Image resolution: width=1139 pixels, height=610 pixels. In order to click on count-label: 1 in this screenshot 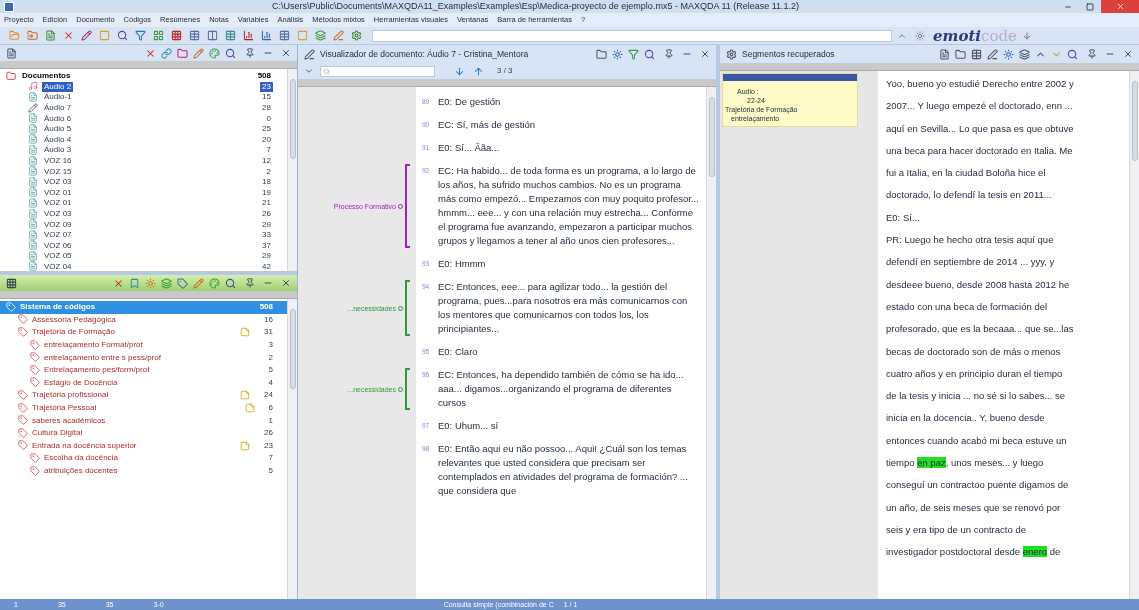, I will do `click(270, 420)`.